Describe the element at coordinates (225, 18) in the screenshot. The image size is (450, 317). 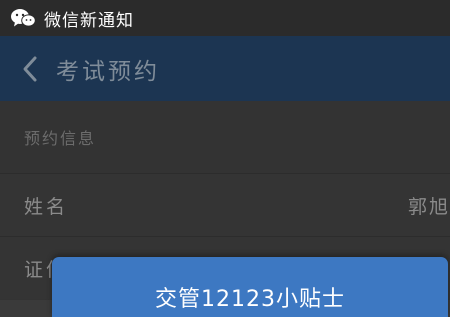
I see `notification-bar: 微信新通知` at that location.